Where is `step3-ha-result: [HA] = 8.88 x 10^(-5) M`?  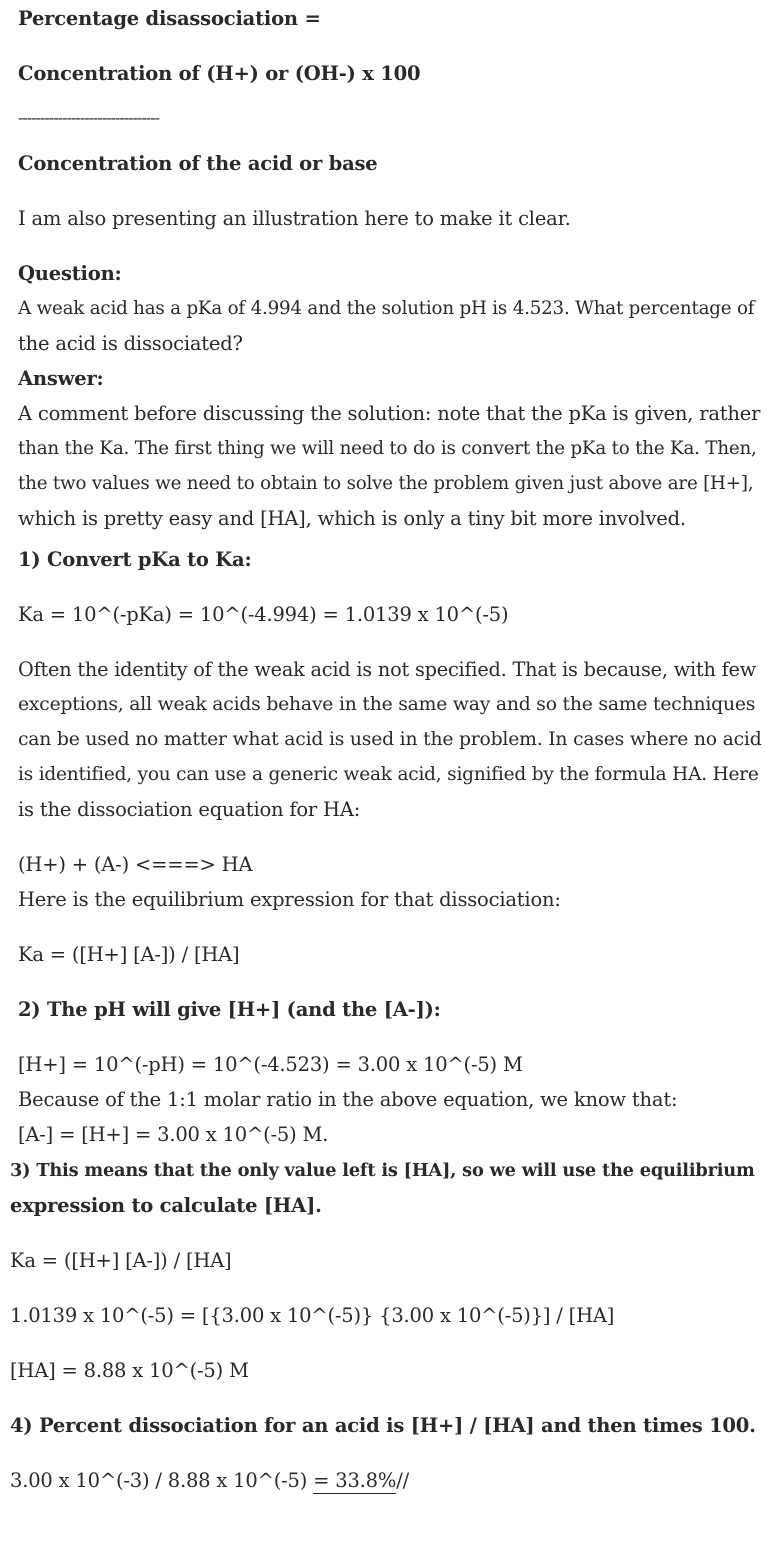
step3-ha-result: [HA] = 8.88 x 10^(-5) M is located at coordinates (129, 1370).